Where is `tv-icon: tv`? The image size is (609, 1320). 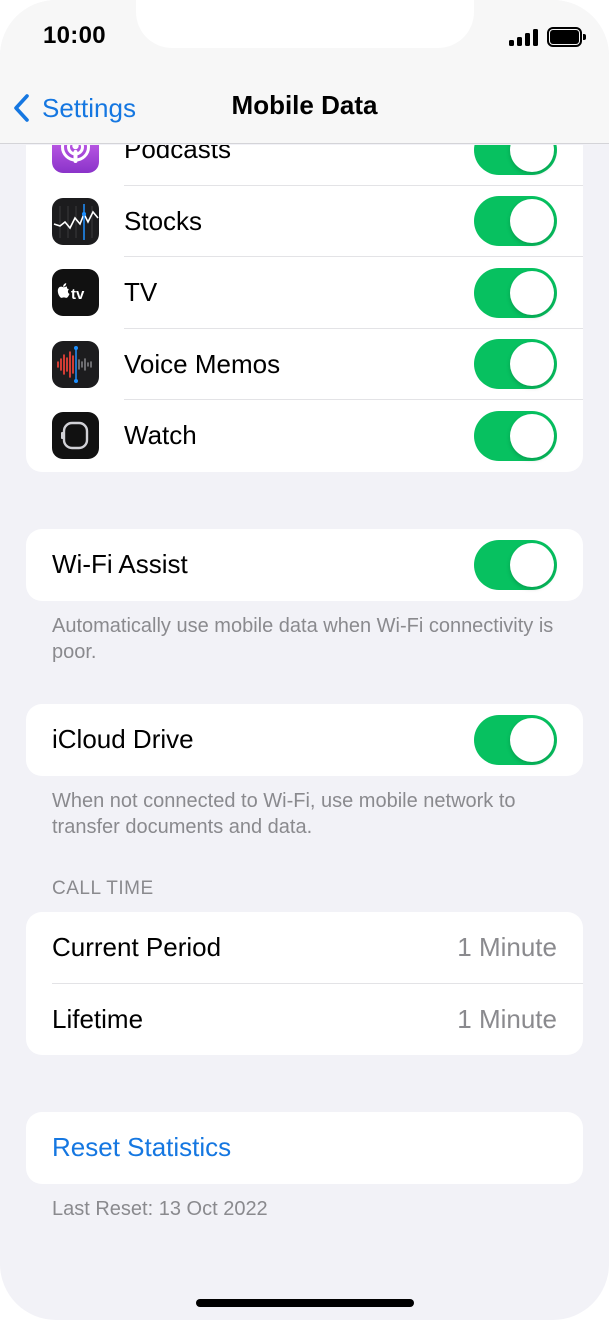 tv-icon: tv is located at coordinates (75, 293).